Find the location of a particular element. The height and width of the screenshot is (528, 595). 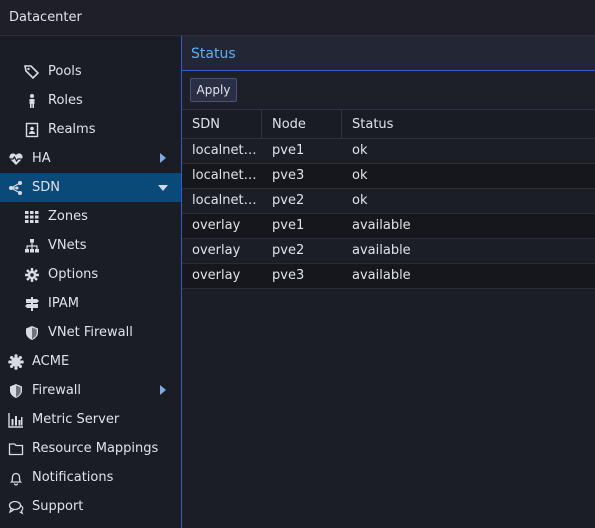

sidebar-item-support: Support is located at coordinates (90, 506).